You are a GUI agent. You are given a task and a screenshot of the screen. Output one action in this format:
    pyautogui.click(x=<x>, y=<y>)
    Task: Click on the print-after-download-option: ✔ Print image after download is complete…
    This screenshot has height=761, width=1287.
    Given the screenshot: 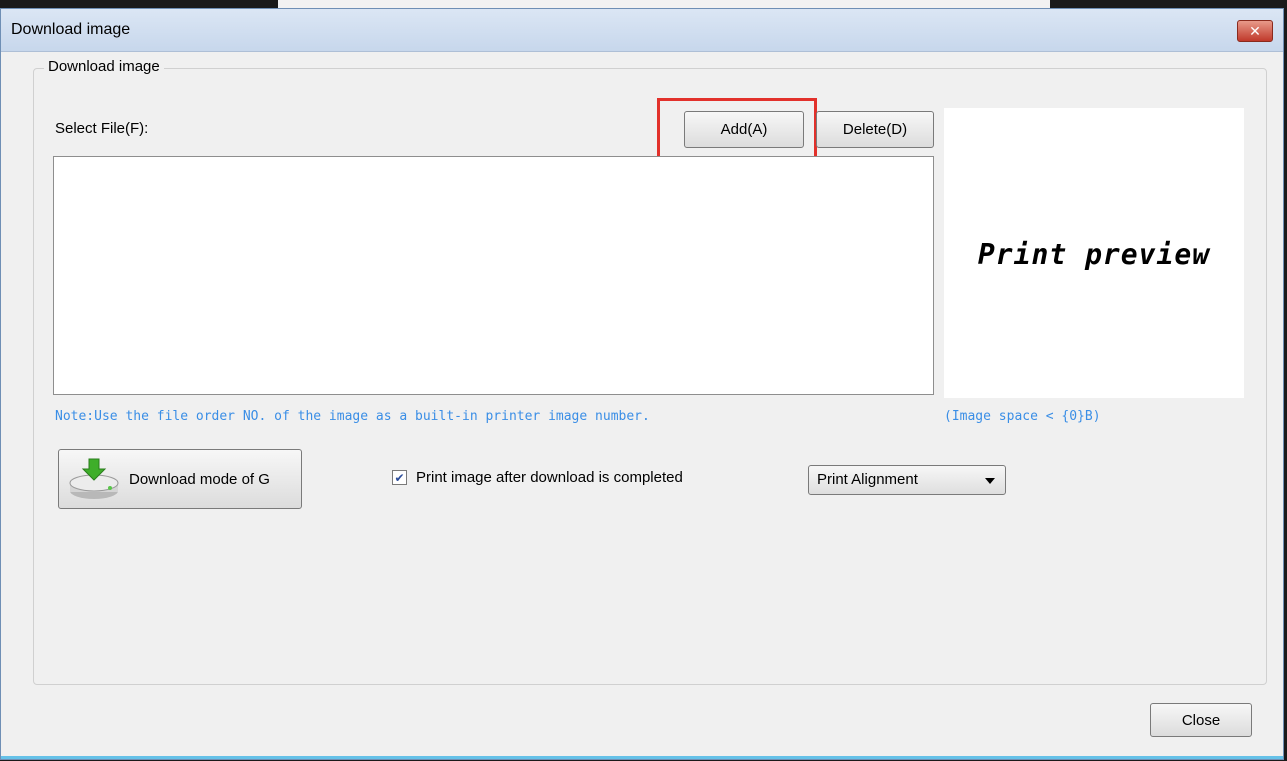 What is the action you would take?
    pyautogui.click(x=537, y=477)
    